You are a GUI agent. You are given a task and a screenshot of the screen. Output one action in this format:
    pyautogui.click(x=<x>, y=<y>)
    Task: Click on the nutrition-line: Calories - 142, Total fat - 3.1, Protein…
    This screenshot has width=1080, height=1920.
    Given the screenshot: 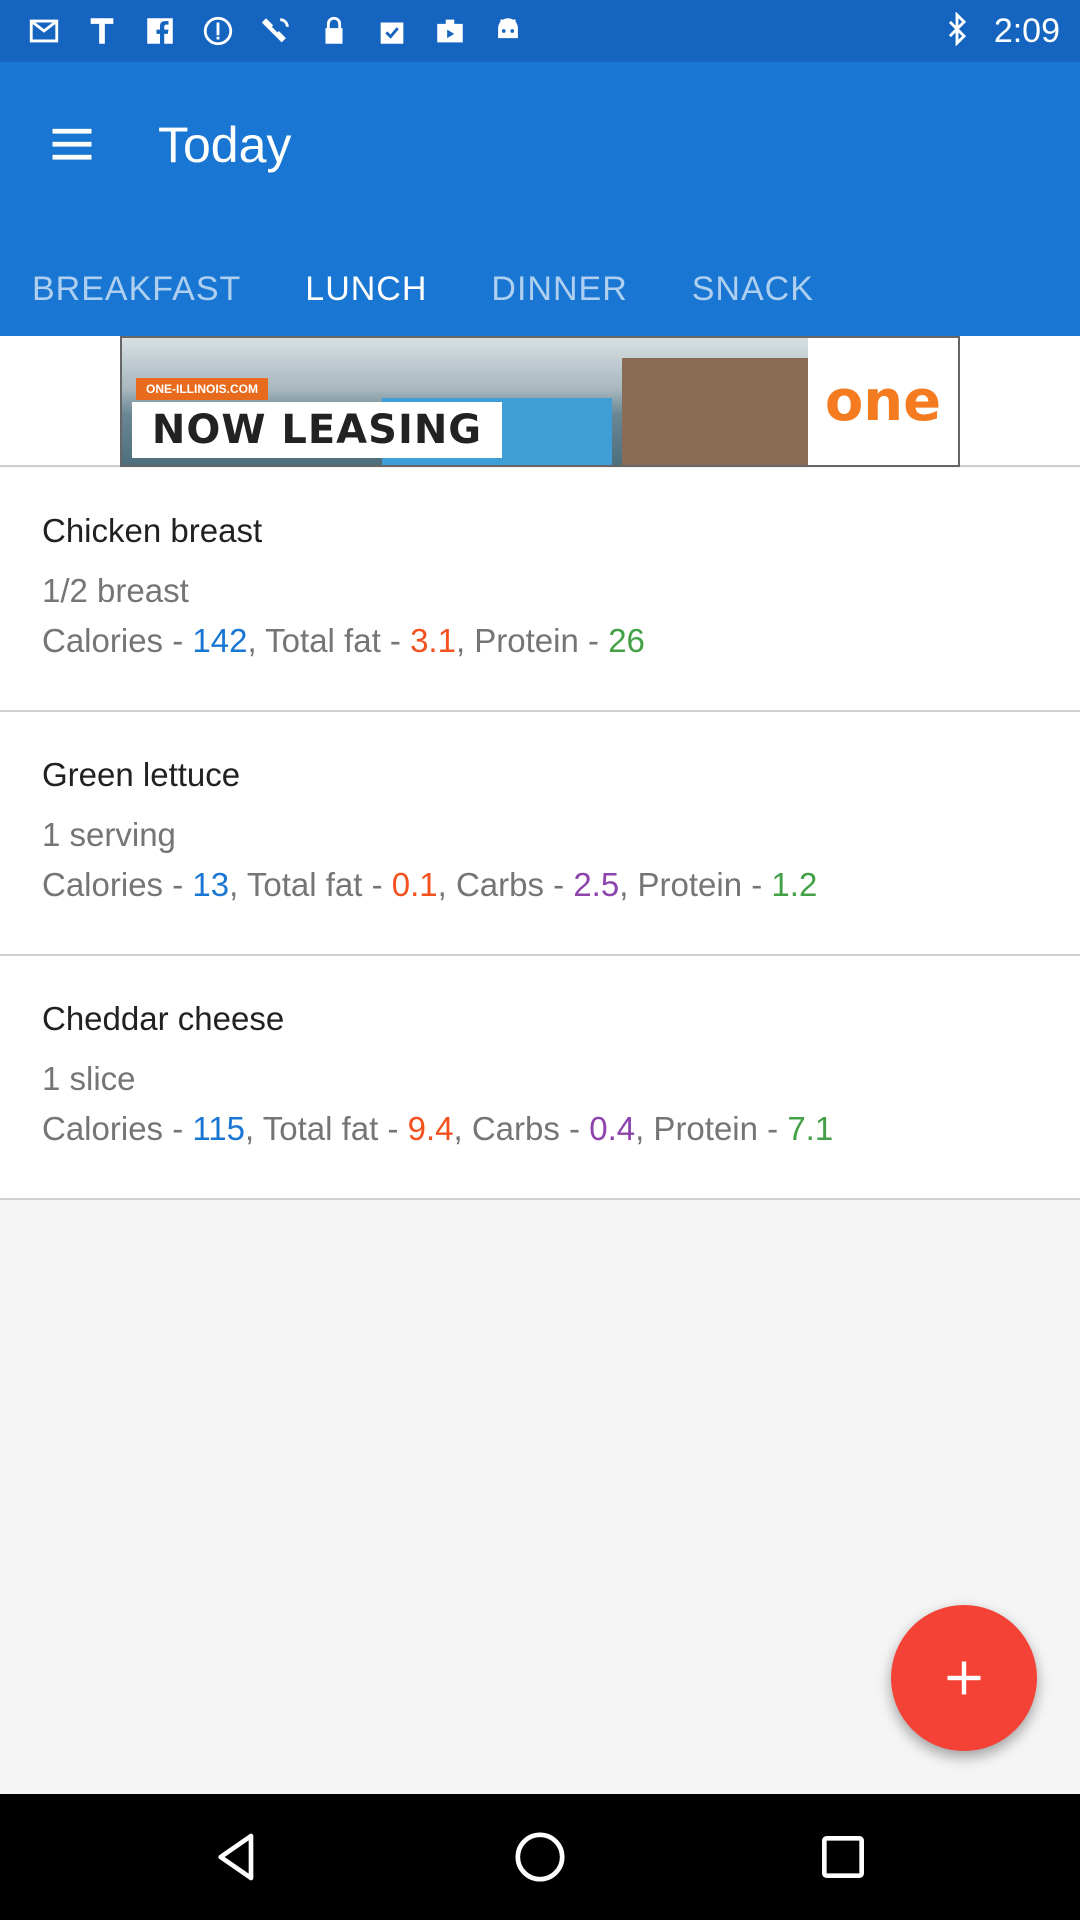 What is the action you would take?
    pyautogui.click(x=343, y=641)
    